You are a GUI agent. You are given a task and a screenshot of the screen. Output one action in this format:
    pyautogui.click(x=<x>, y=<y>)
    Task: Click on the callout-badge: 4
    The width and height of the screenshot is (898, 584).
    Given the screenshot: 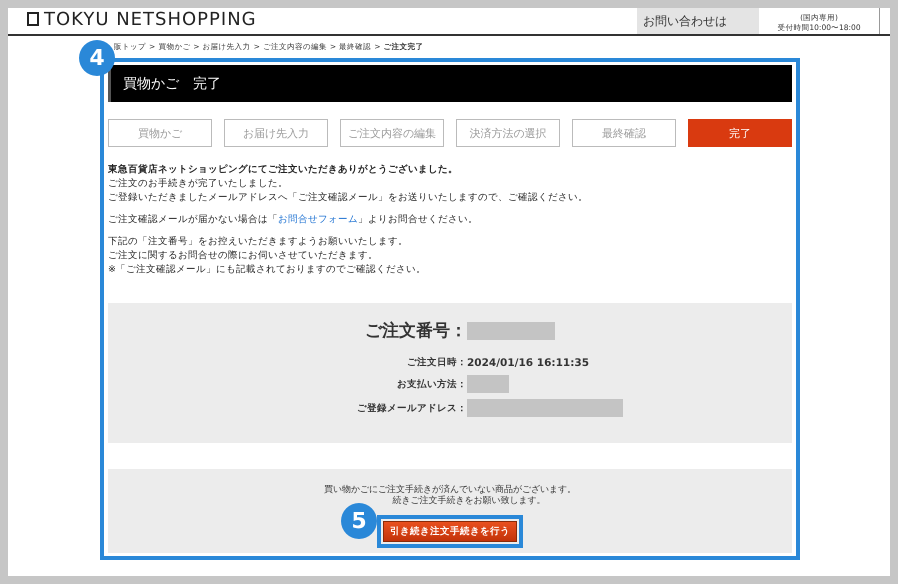 What is the action you would take?
    pyautogui.click(x=97, y=58)
    